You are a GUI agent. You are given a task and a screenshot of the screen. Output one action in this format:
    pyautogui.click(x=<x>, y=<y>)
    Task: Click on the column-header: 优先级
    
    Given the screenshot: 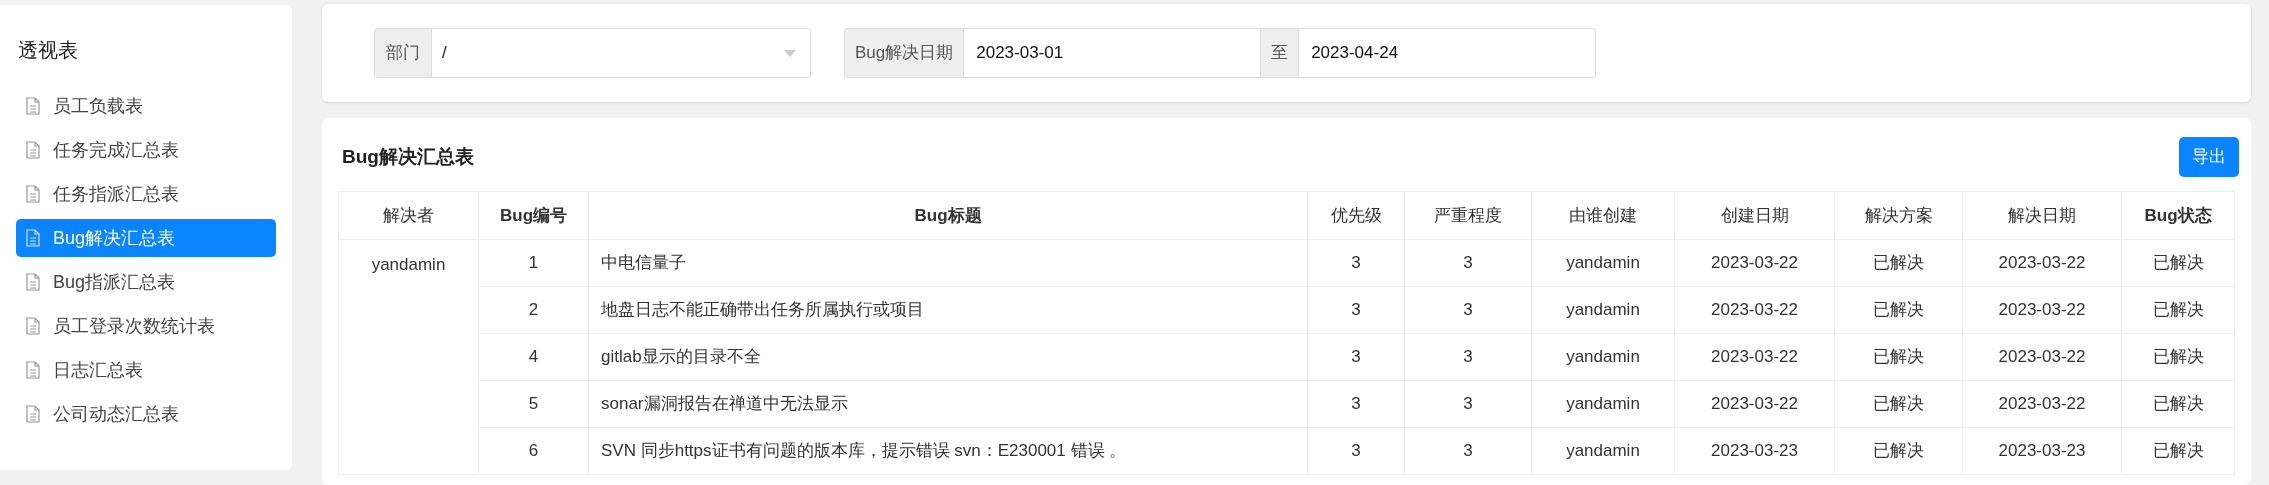 What is the action you would take?
    pyautogui.click(x=1356, y=215)
    